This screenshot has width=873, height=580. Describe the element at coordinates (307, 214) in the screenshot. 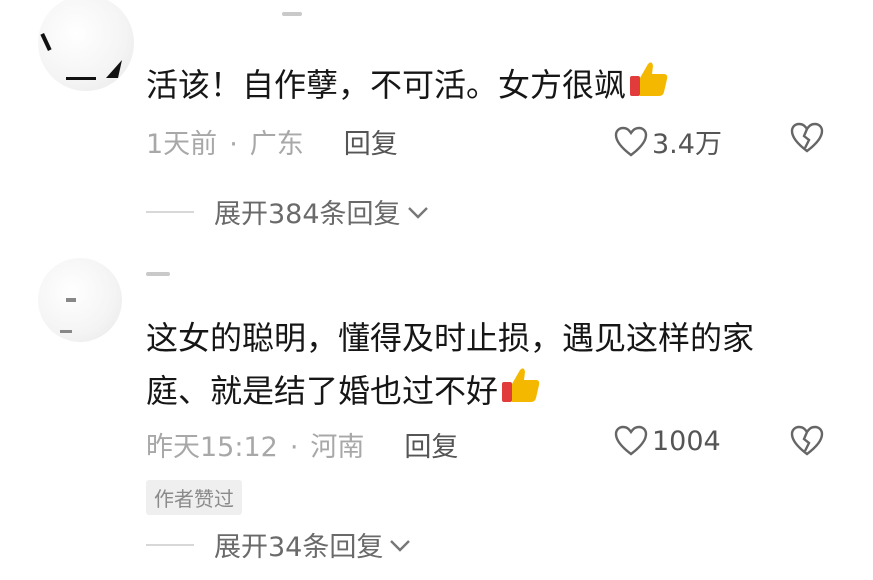

I see `expand-replies-label: 展开384条回复` at that location.